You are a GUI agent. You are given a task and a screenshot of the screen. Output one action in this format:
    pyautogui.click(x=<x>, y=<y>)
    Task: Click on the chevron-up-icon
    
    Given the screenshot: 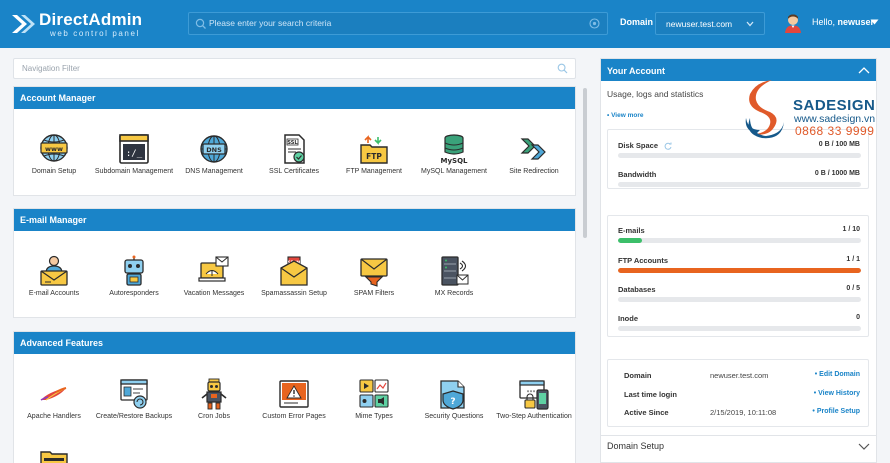 What is the action you would take?
    pyautogui.click(x=864, y=70)
    